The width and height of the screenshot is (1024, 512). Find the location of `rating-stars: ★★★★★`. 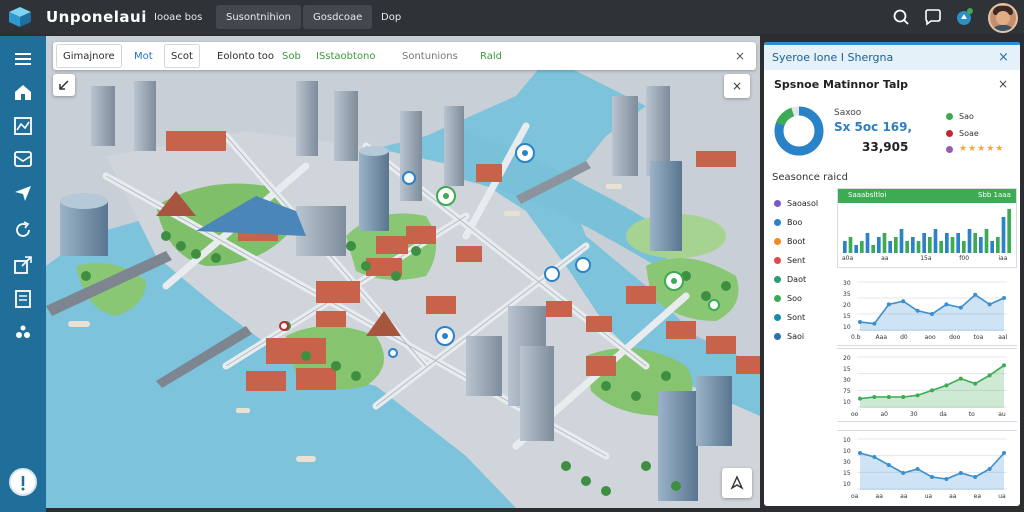

rating-stars: ★★★★★ is located at coordinates (982, 149).